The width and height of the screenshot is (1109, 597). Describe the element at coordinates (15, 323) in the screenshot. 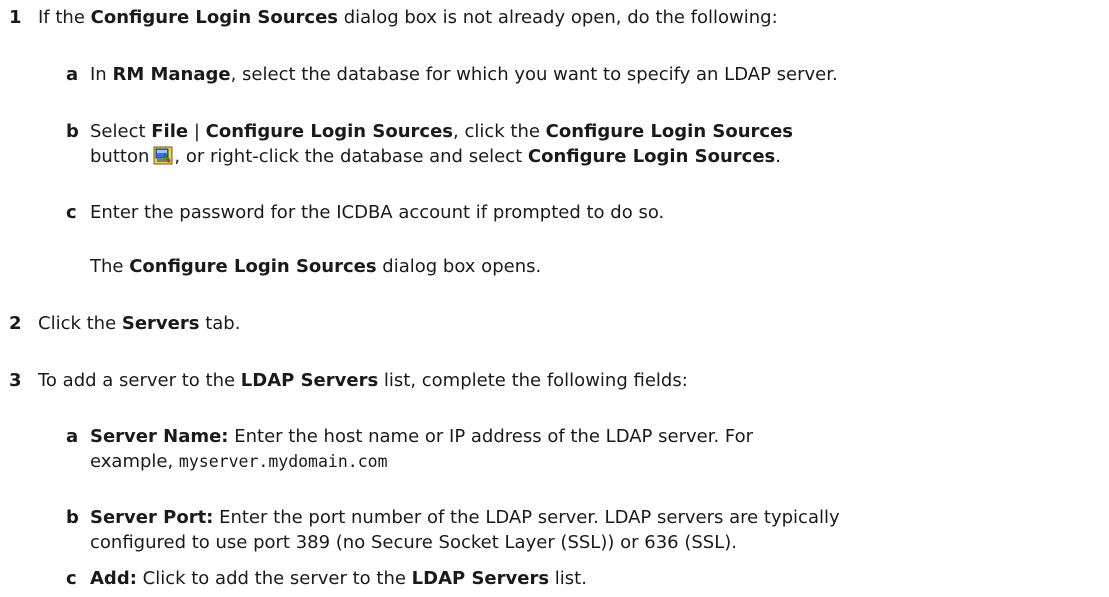

I see `step-number: 2` at that location.